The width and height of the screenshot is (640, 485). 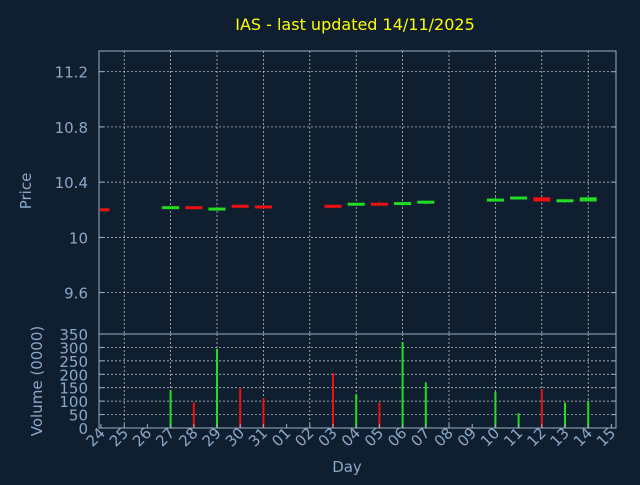 What do you see at coordinates (78, 238) in the screenshot?
I see `price-tick-label: 10` at bounding box center [78, 238].